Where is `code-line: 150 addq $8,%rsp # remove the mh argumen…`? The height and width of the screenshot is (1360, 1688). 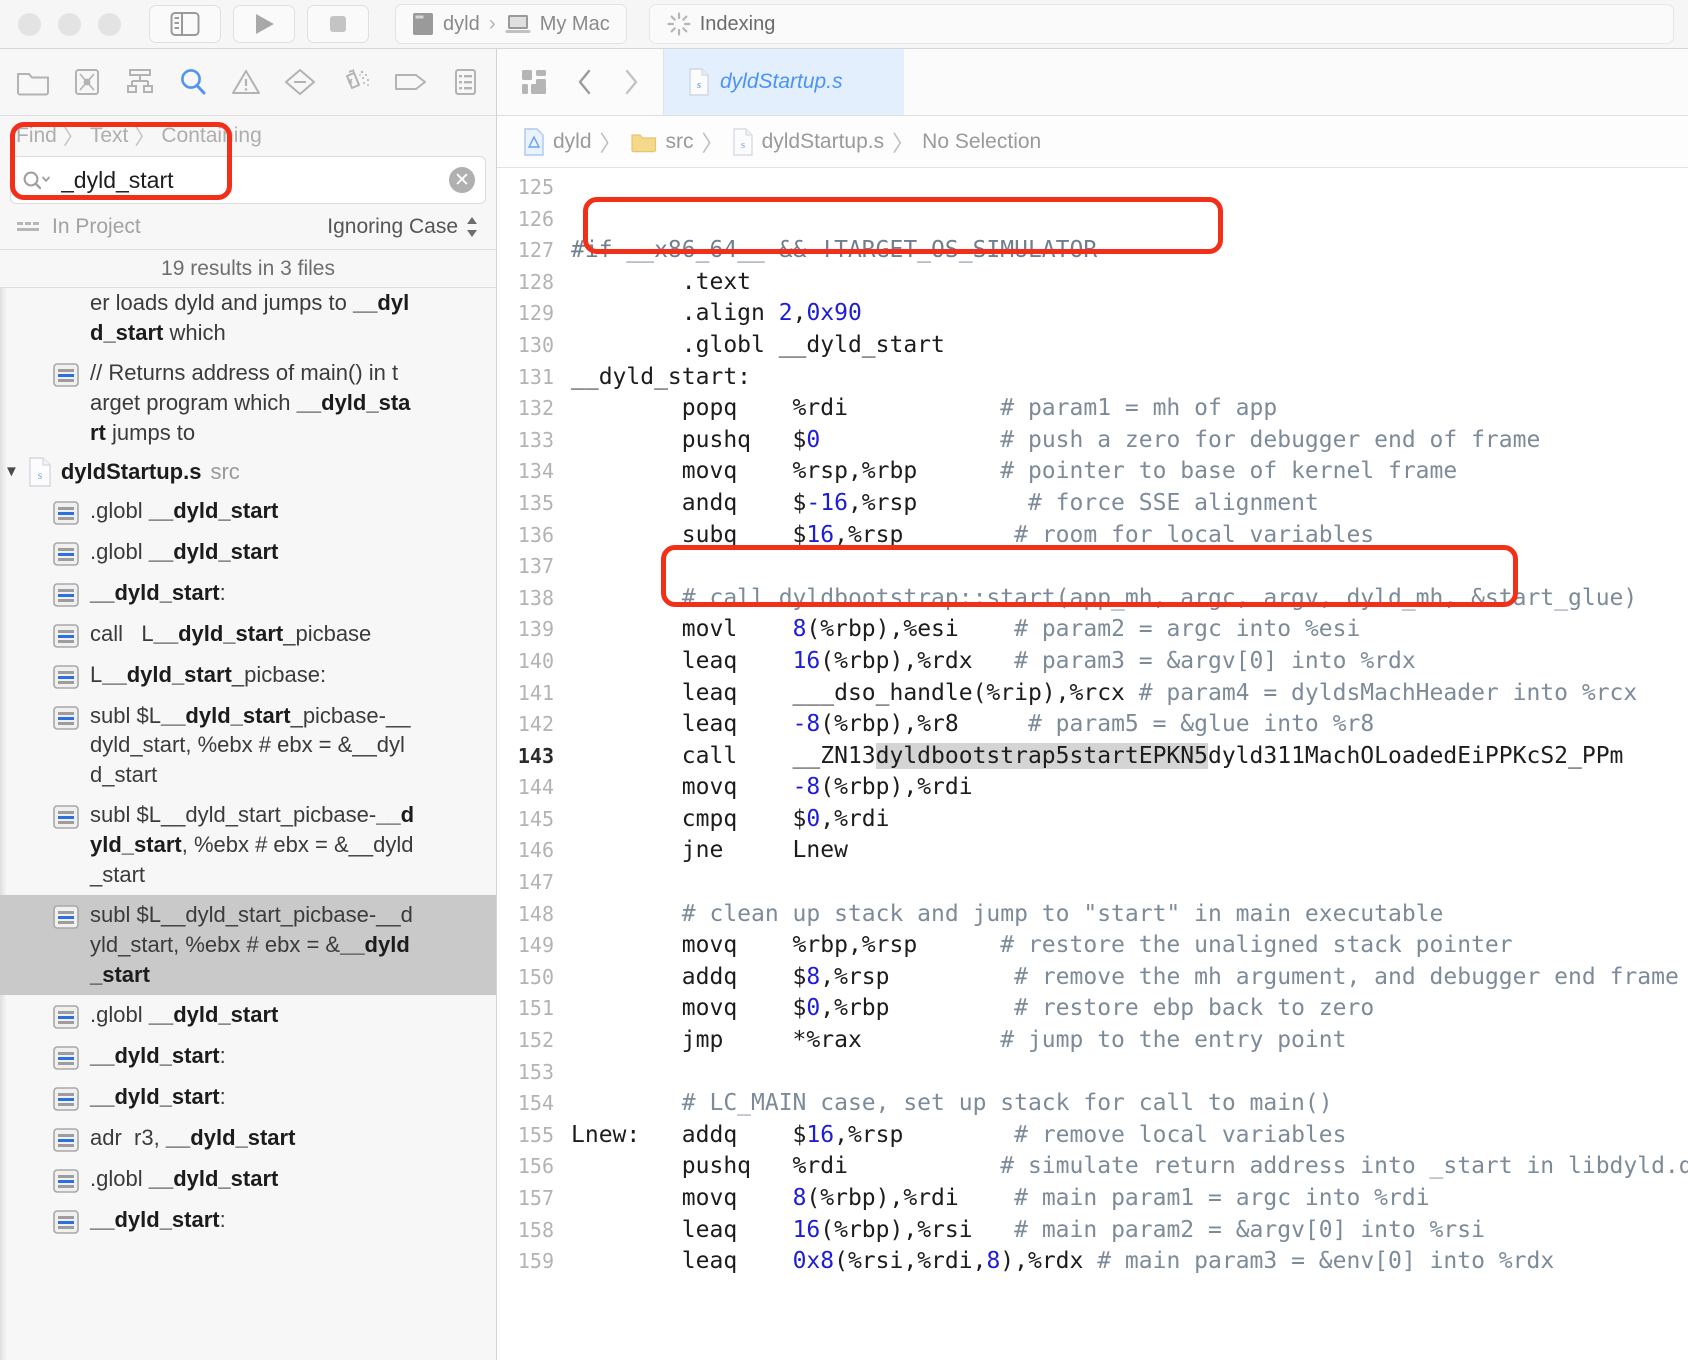 code-line: 150 addq $8,%rsp # remove the mh argumen… is located at coordinates (1092, 978).